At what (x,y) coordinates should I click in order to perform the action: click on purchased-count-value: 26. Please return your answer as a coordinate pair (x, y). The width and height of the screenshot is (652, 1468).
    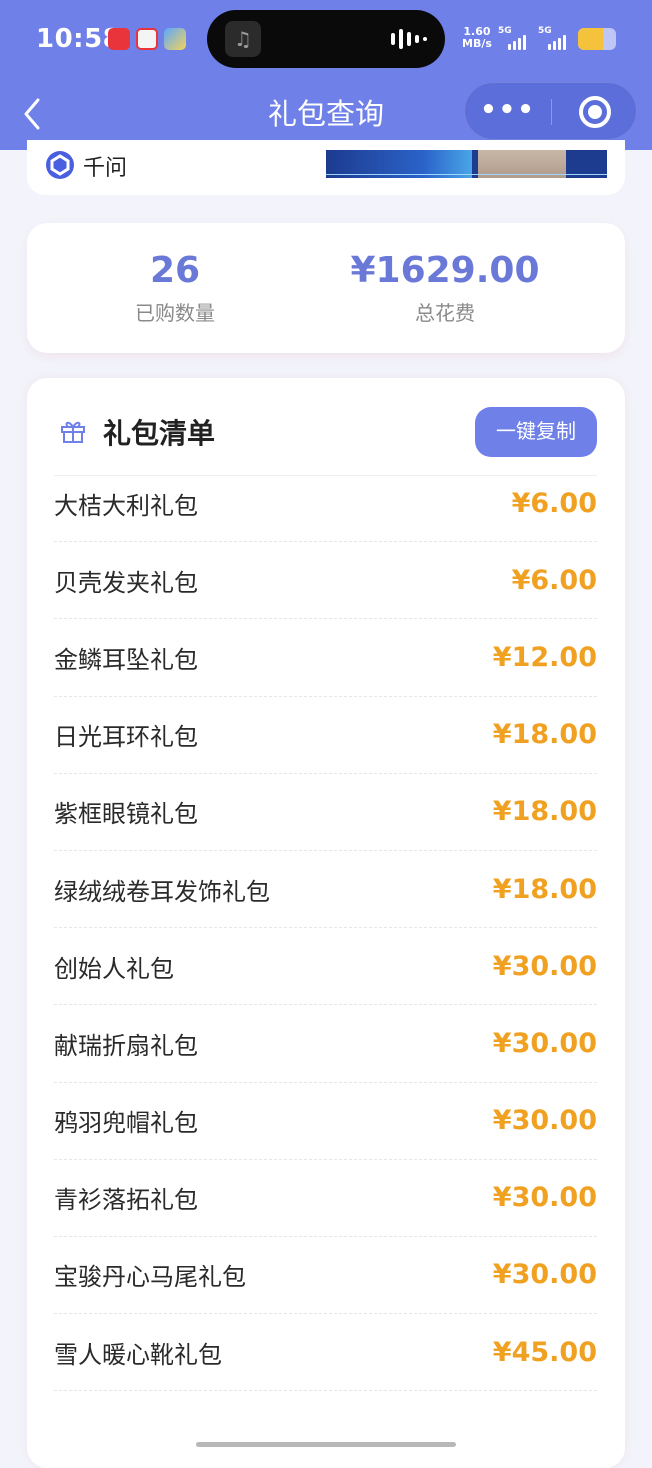
    Looking at the image, I should click on (175, 270).